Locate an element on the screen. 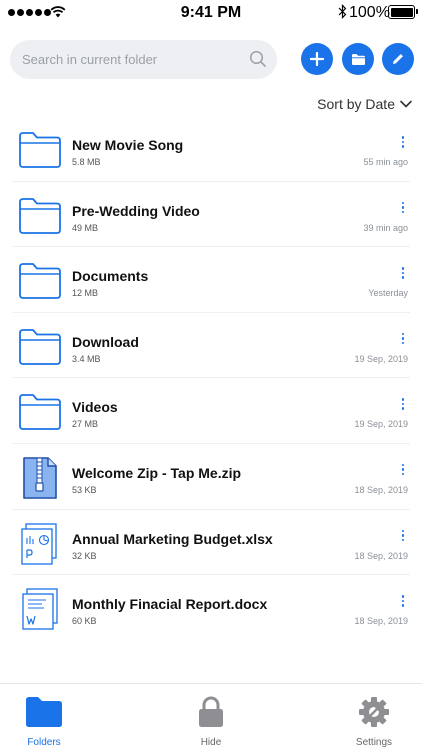 This screenshot has width=422, height=750. file-name: Videos is located at coordinates (95, 407).